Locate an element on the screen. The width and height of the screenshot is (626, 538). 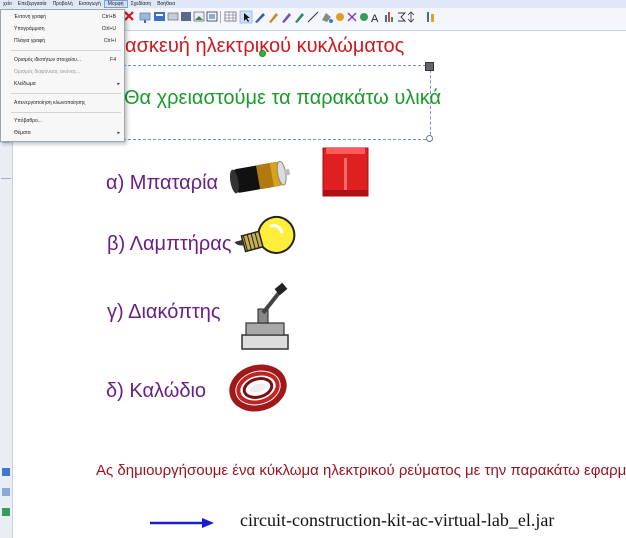
red-battery-image is located at coordinates (345, 172).